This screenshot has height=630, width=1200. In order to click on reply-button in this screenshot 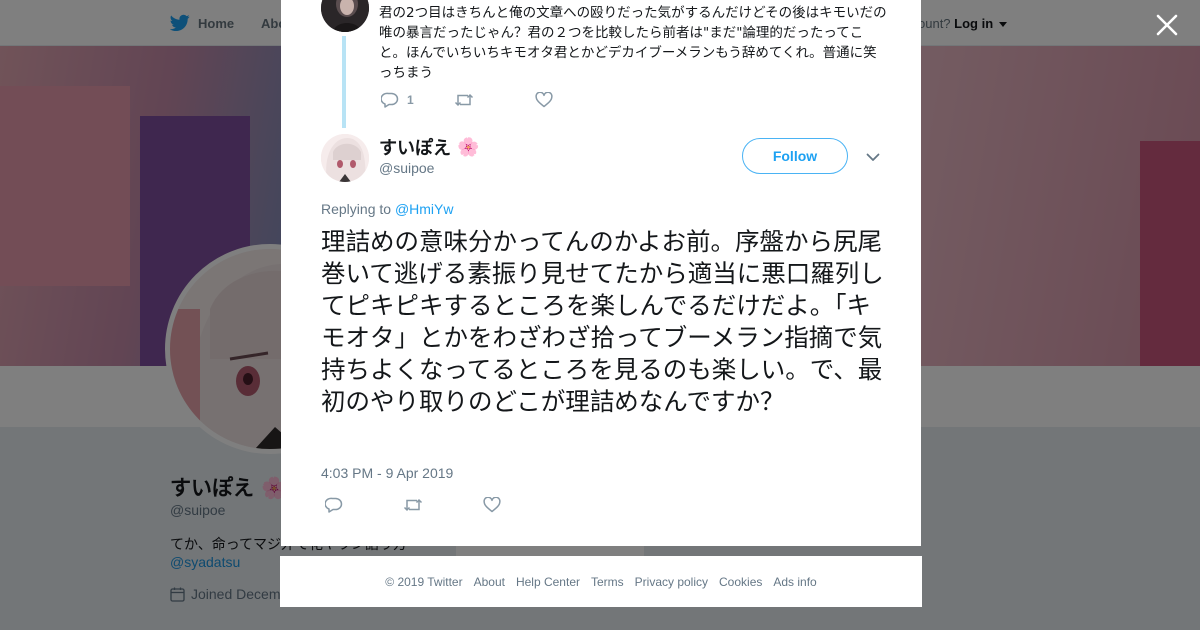, I will do `click(334, 505)`.